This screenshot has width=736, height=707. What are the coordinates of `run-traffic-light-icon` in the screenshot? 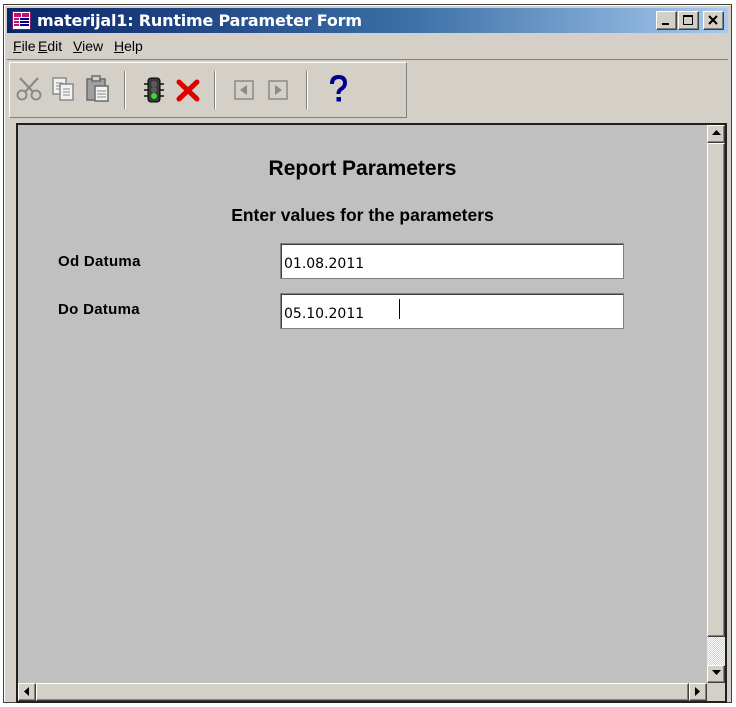 It's located at (154, 90).